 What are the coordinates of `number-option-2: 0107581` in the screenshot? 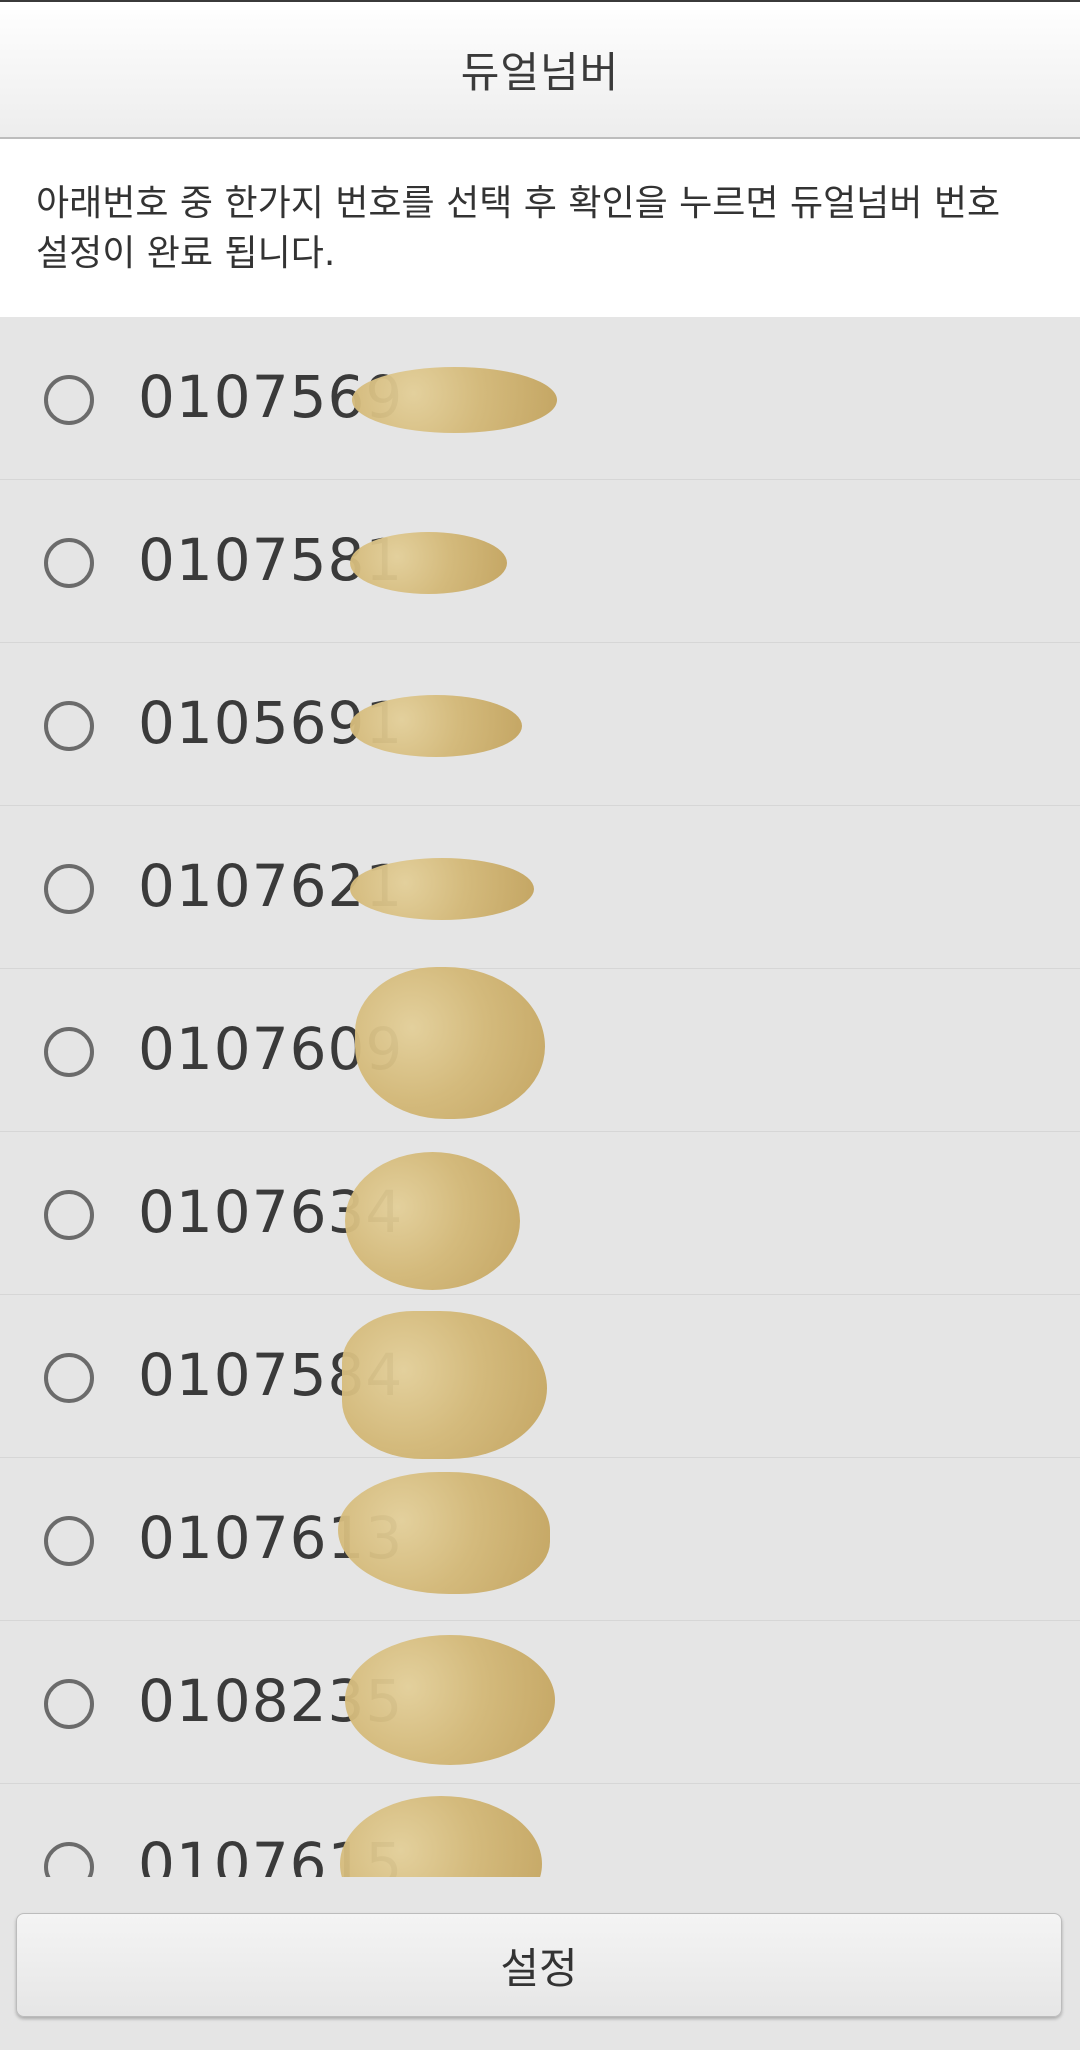 It's located at (540, 561).